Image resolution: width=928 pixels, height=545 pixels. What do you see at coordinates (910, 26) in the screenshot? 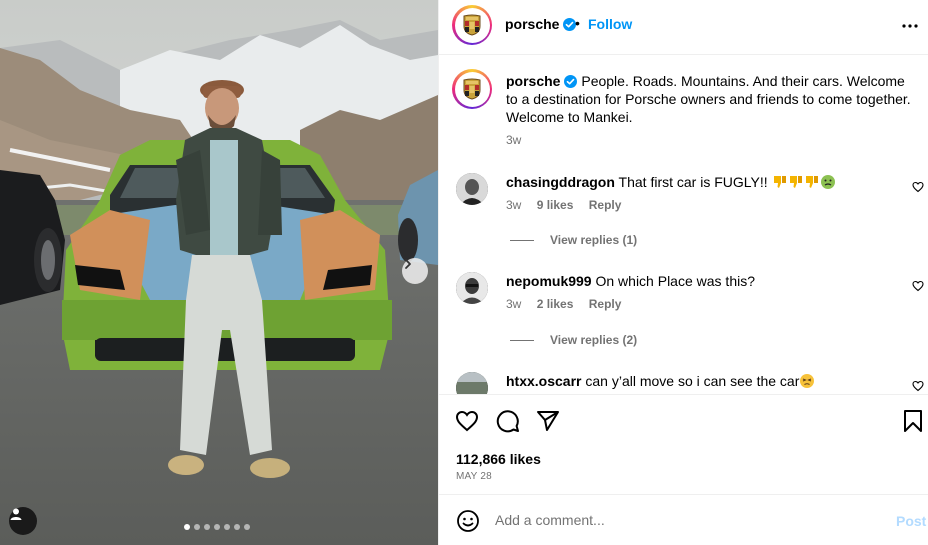
I see `more-horizontal-icon` at bounding box center [910, 26].